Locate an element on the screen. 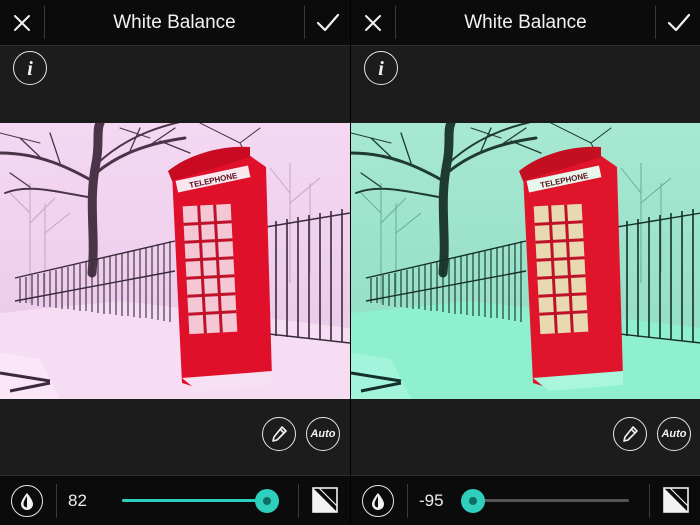  bottom-bar: -95 is located at coordinates (525, 500).